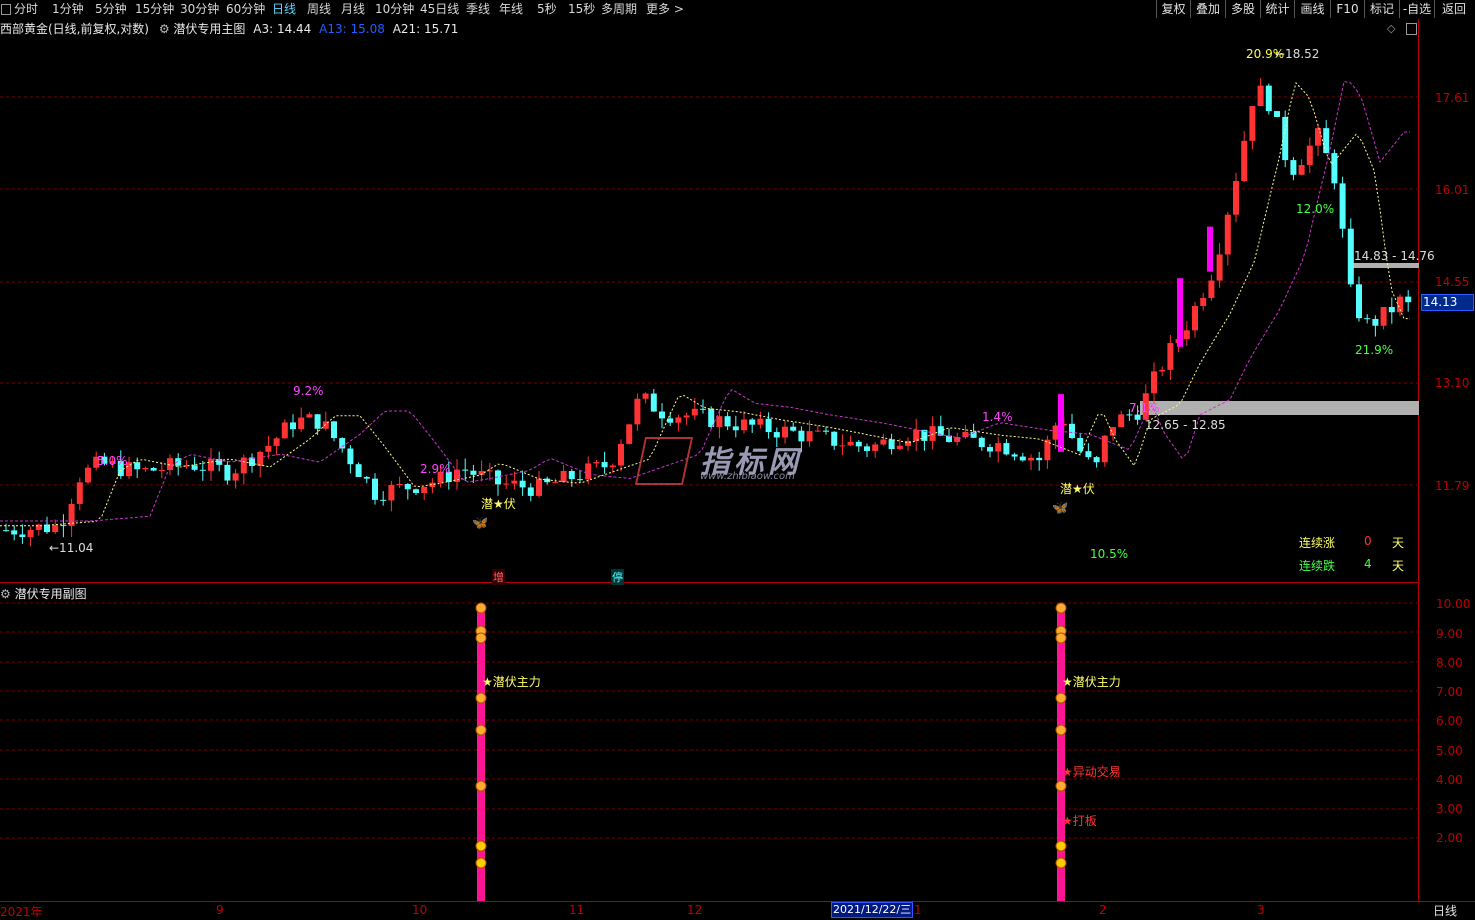  What do you see at coordinates (394, 9) in the screenshot?
I see `tab-period: 10分钟` at bounding box center [394, 9].